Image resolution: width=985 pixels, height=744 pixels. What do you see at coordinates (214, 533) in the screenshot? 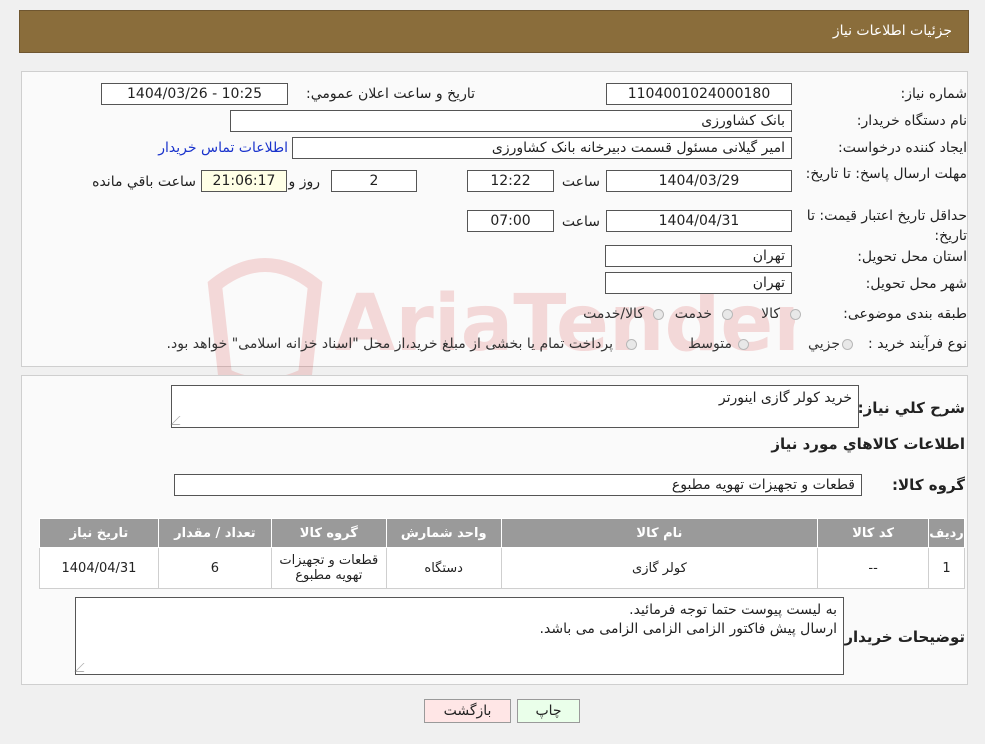
I see `col-quantity: تعداد / مقدار` at bounding box center [214, 533].